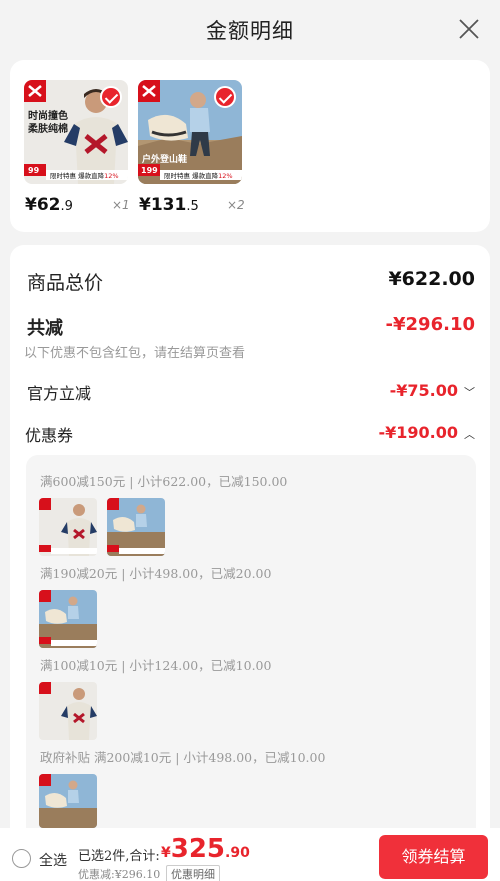 The height and width of the screenshot is (881, 500). I want to click on product-tag-line1: 户外登山鞋, so click(165, 160).